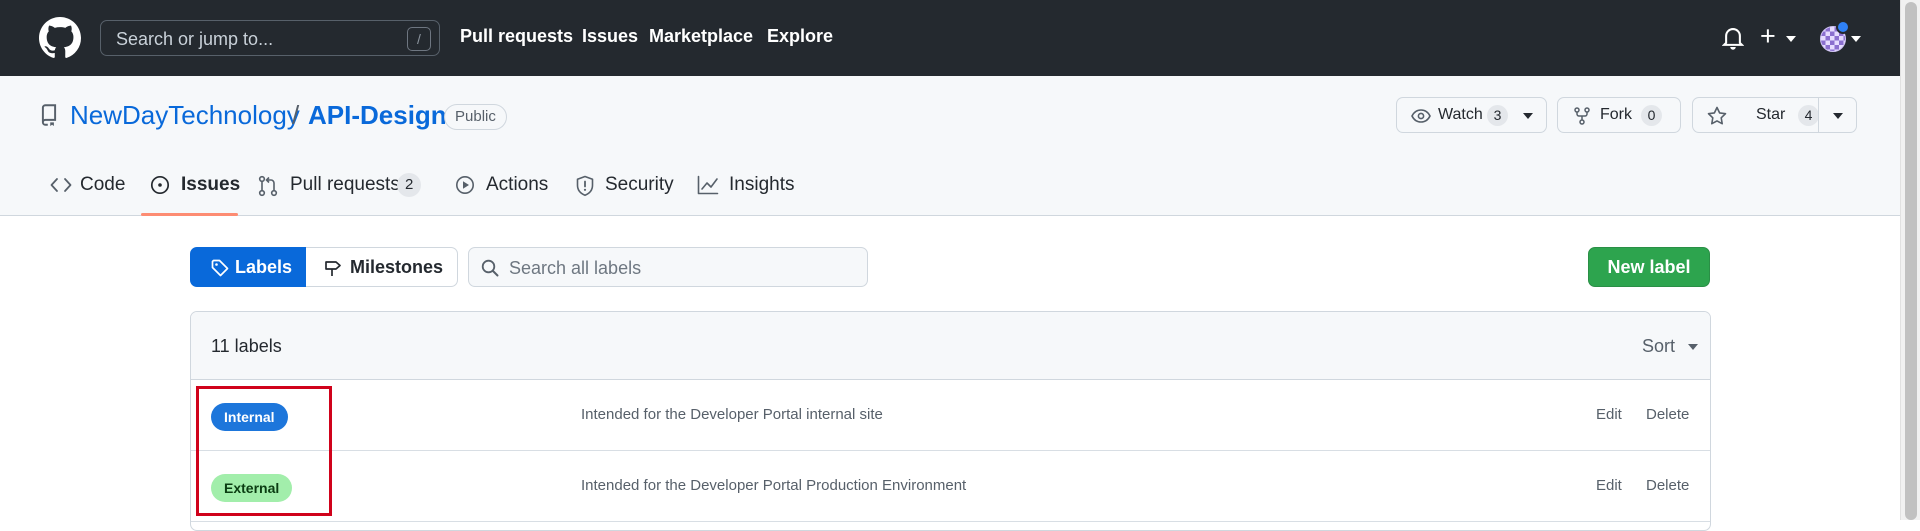 The image size is (1920, 531). What do you see at coordinates (475, 117) in the screenshot?
I see `visibility-badge: Public` at bounding box center [475, 117].